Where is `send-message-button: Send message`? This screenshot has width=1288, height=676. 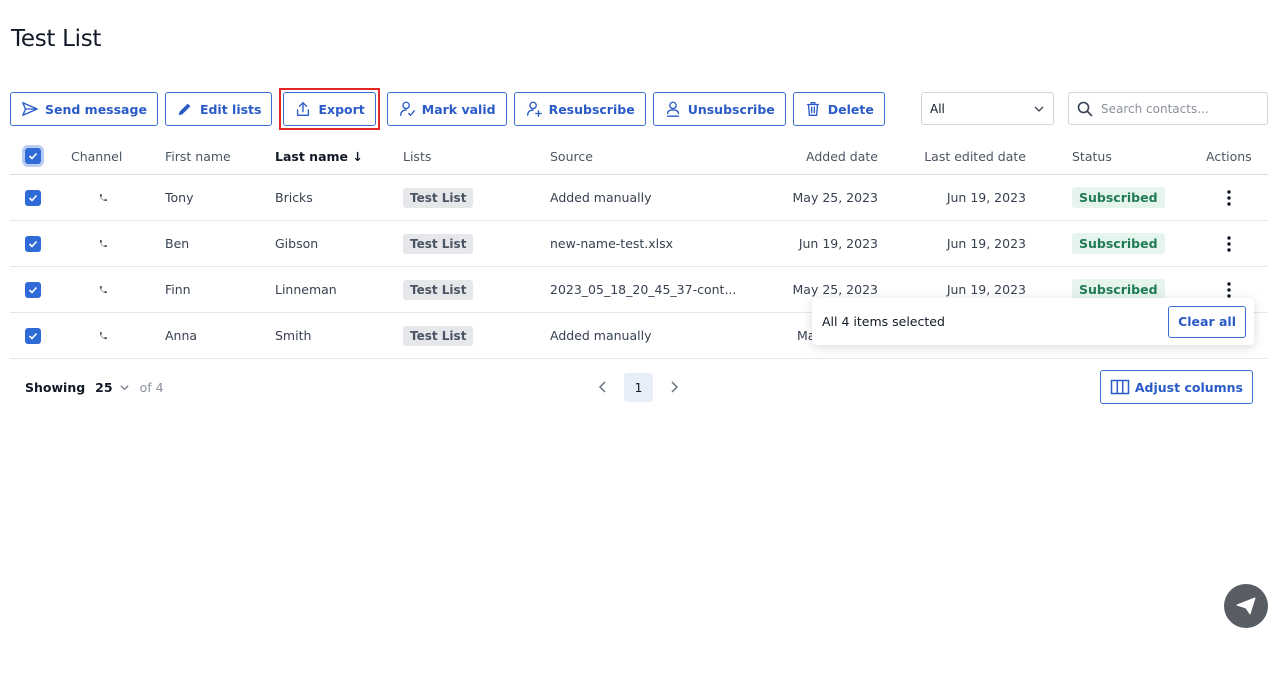
send-message-button: Send message is located at coordinates (84, 109).